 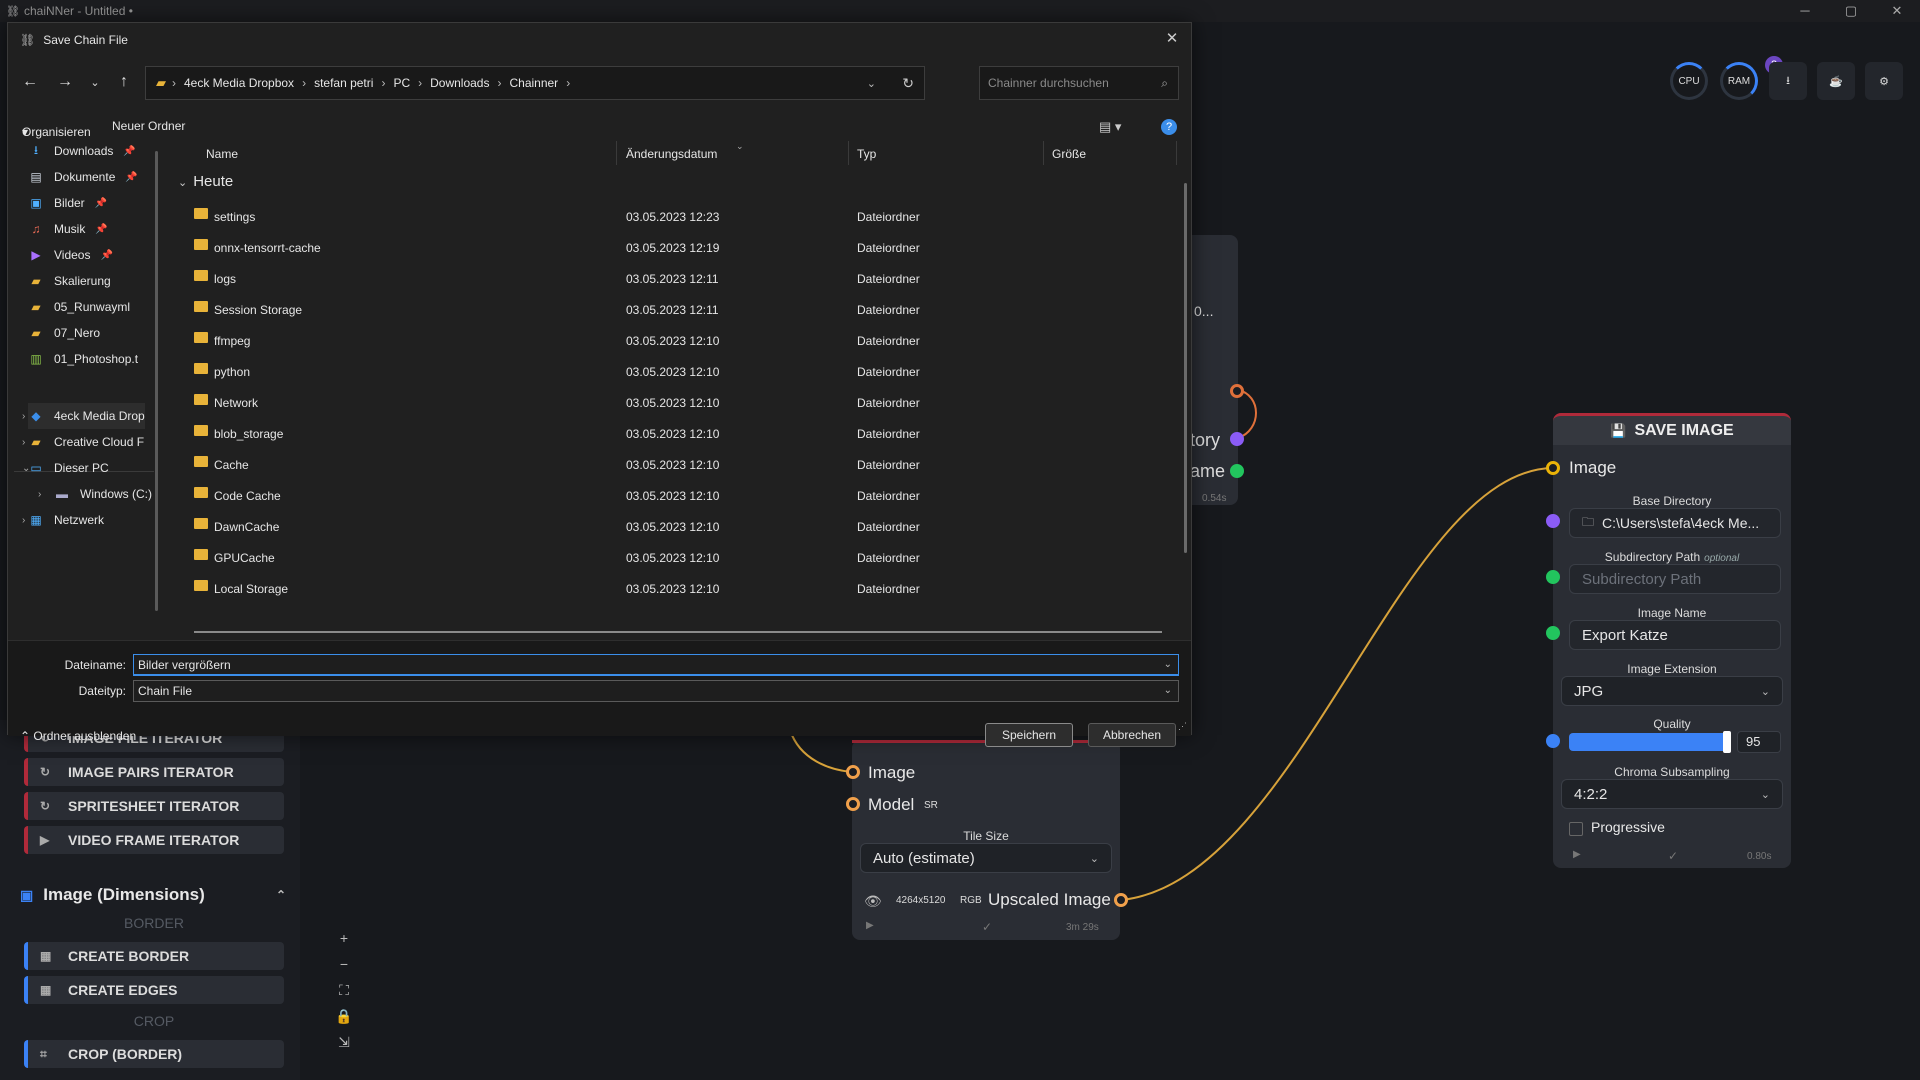 I want to click on output-handle, so click(x=1237, y=391).